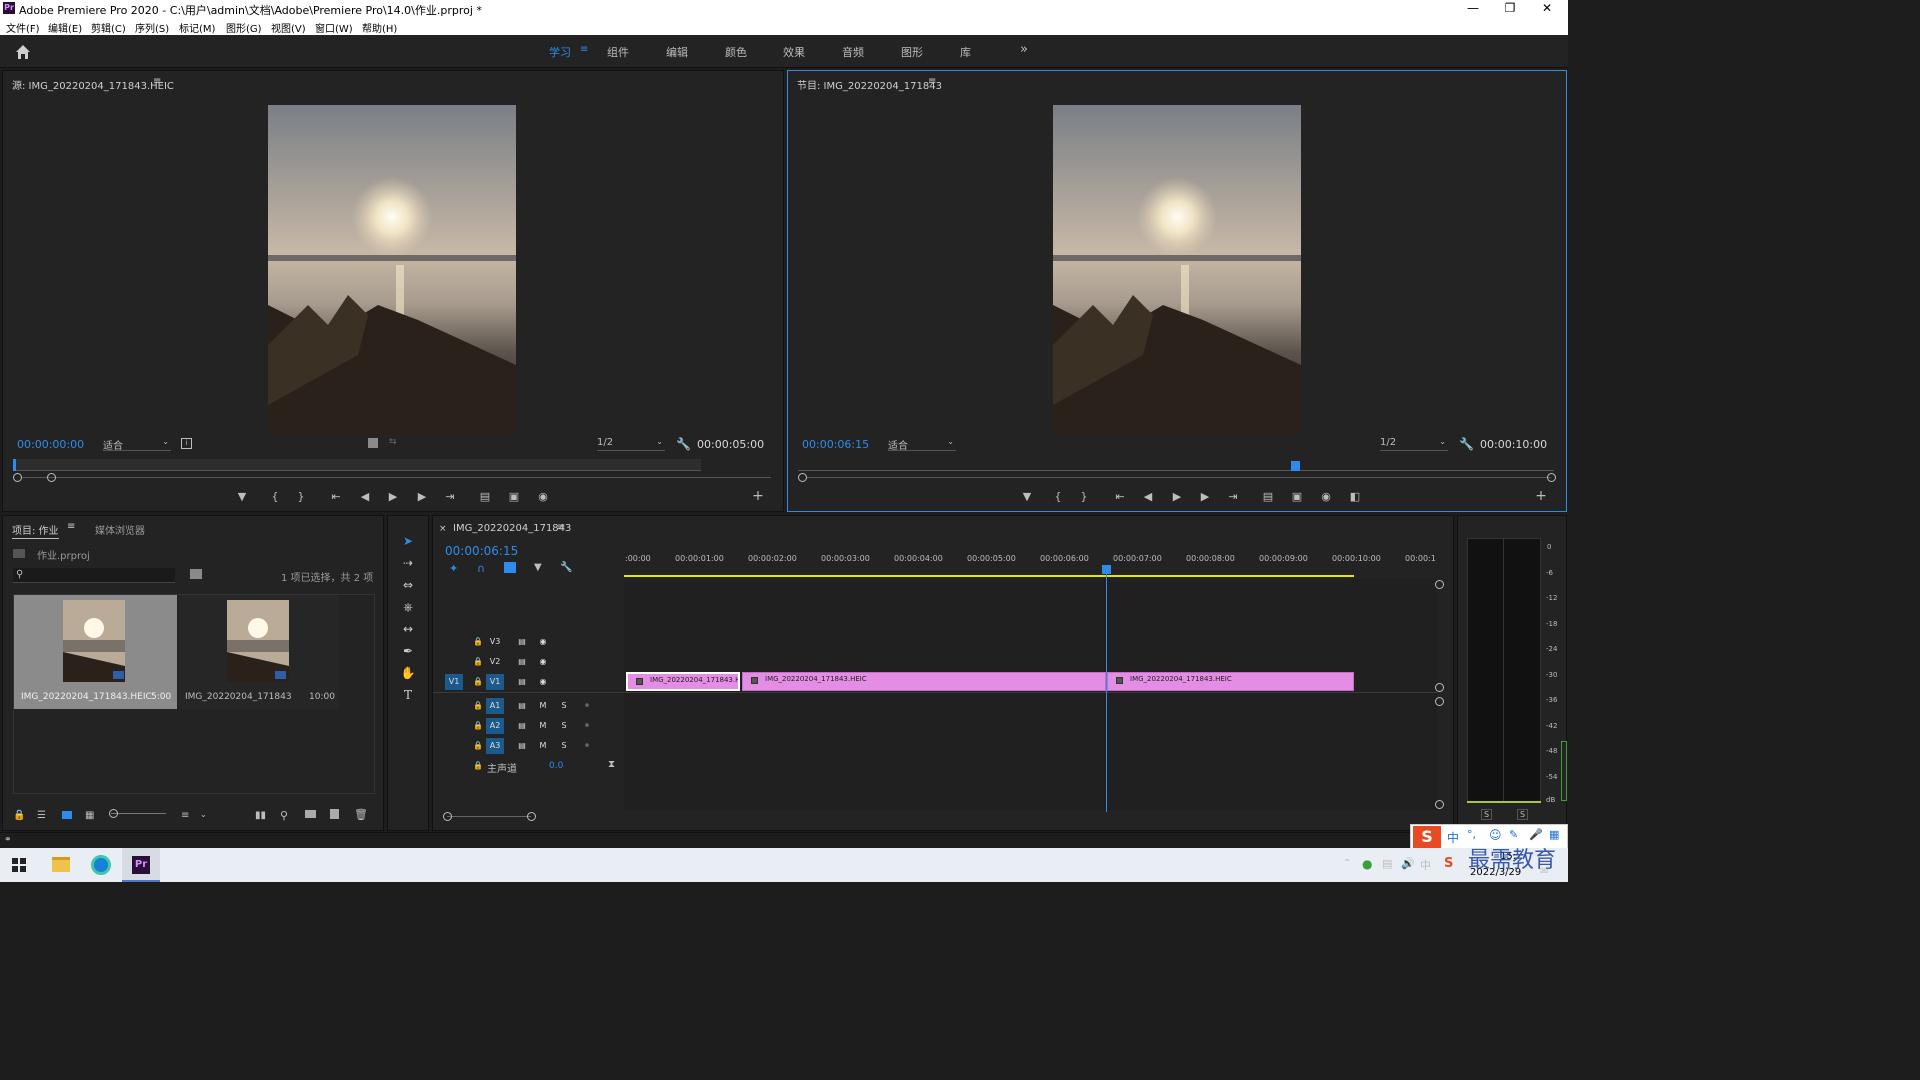  Describe the element at coordinates (1547, 8) in the screenshot. I see `close-button: ✕` at that location.